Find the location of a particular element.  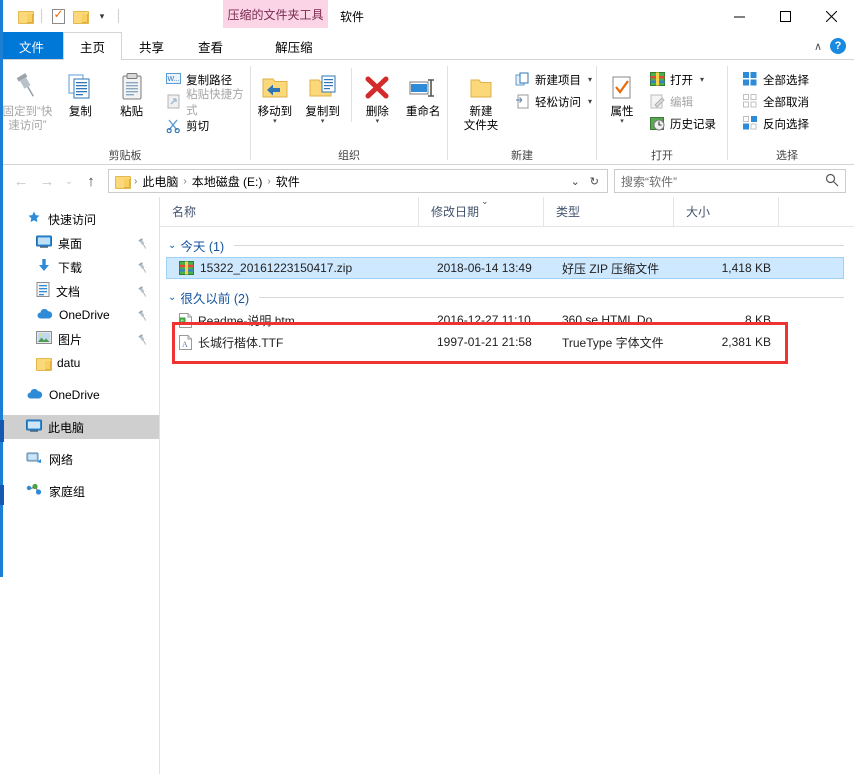

sidebar-item-pictures: 图片 is located at coordinates (80, 339).